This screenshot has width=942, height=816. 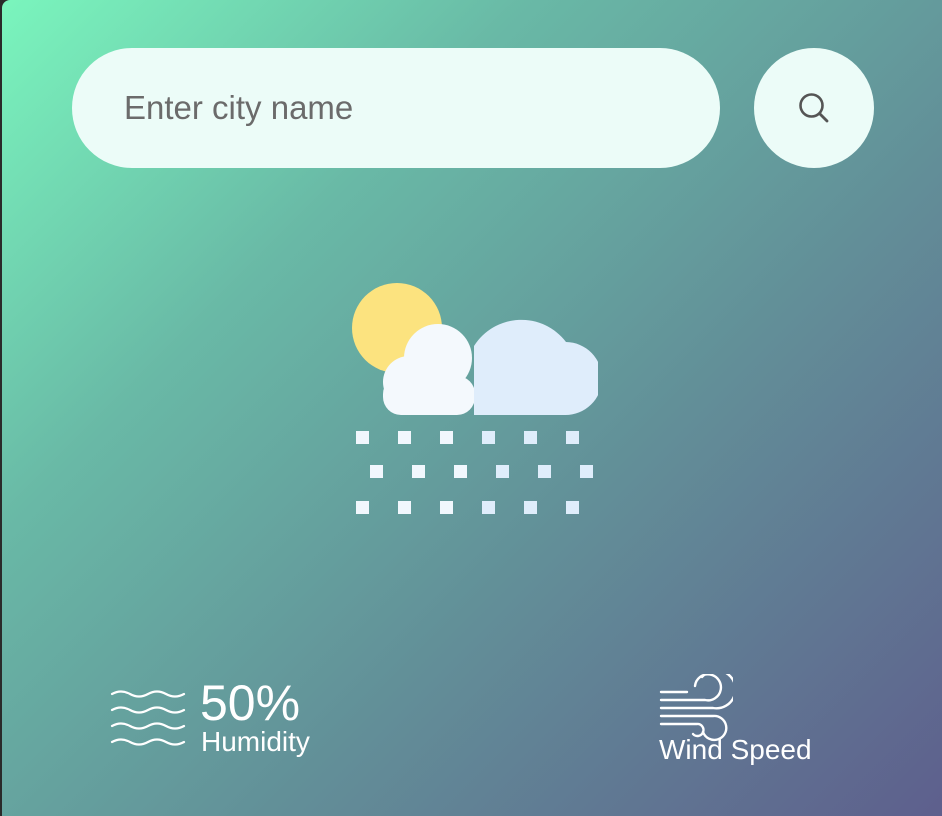 What do you see at coordinates (148, 718) in the screenshot?
I see `humidity-waves-icon` at bounding box center [148, 718].